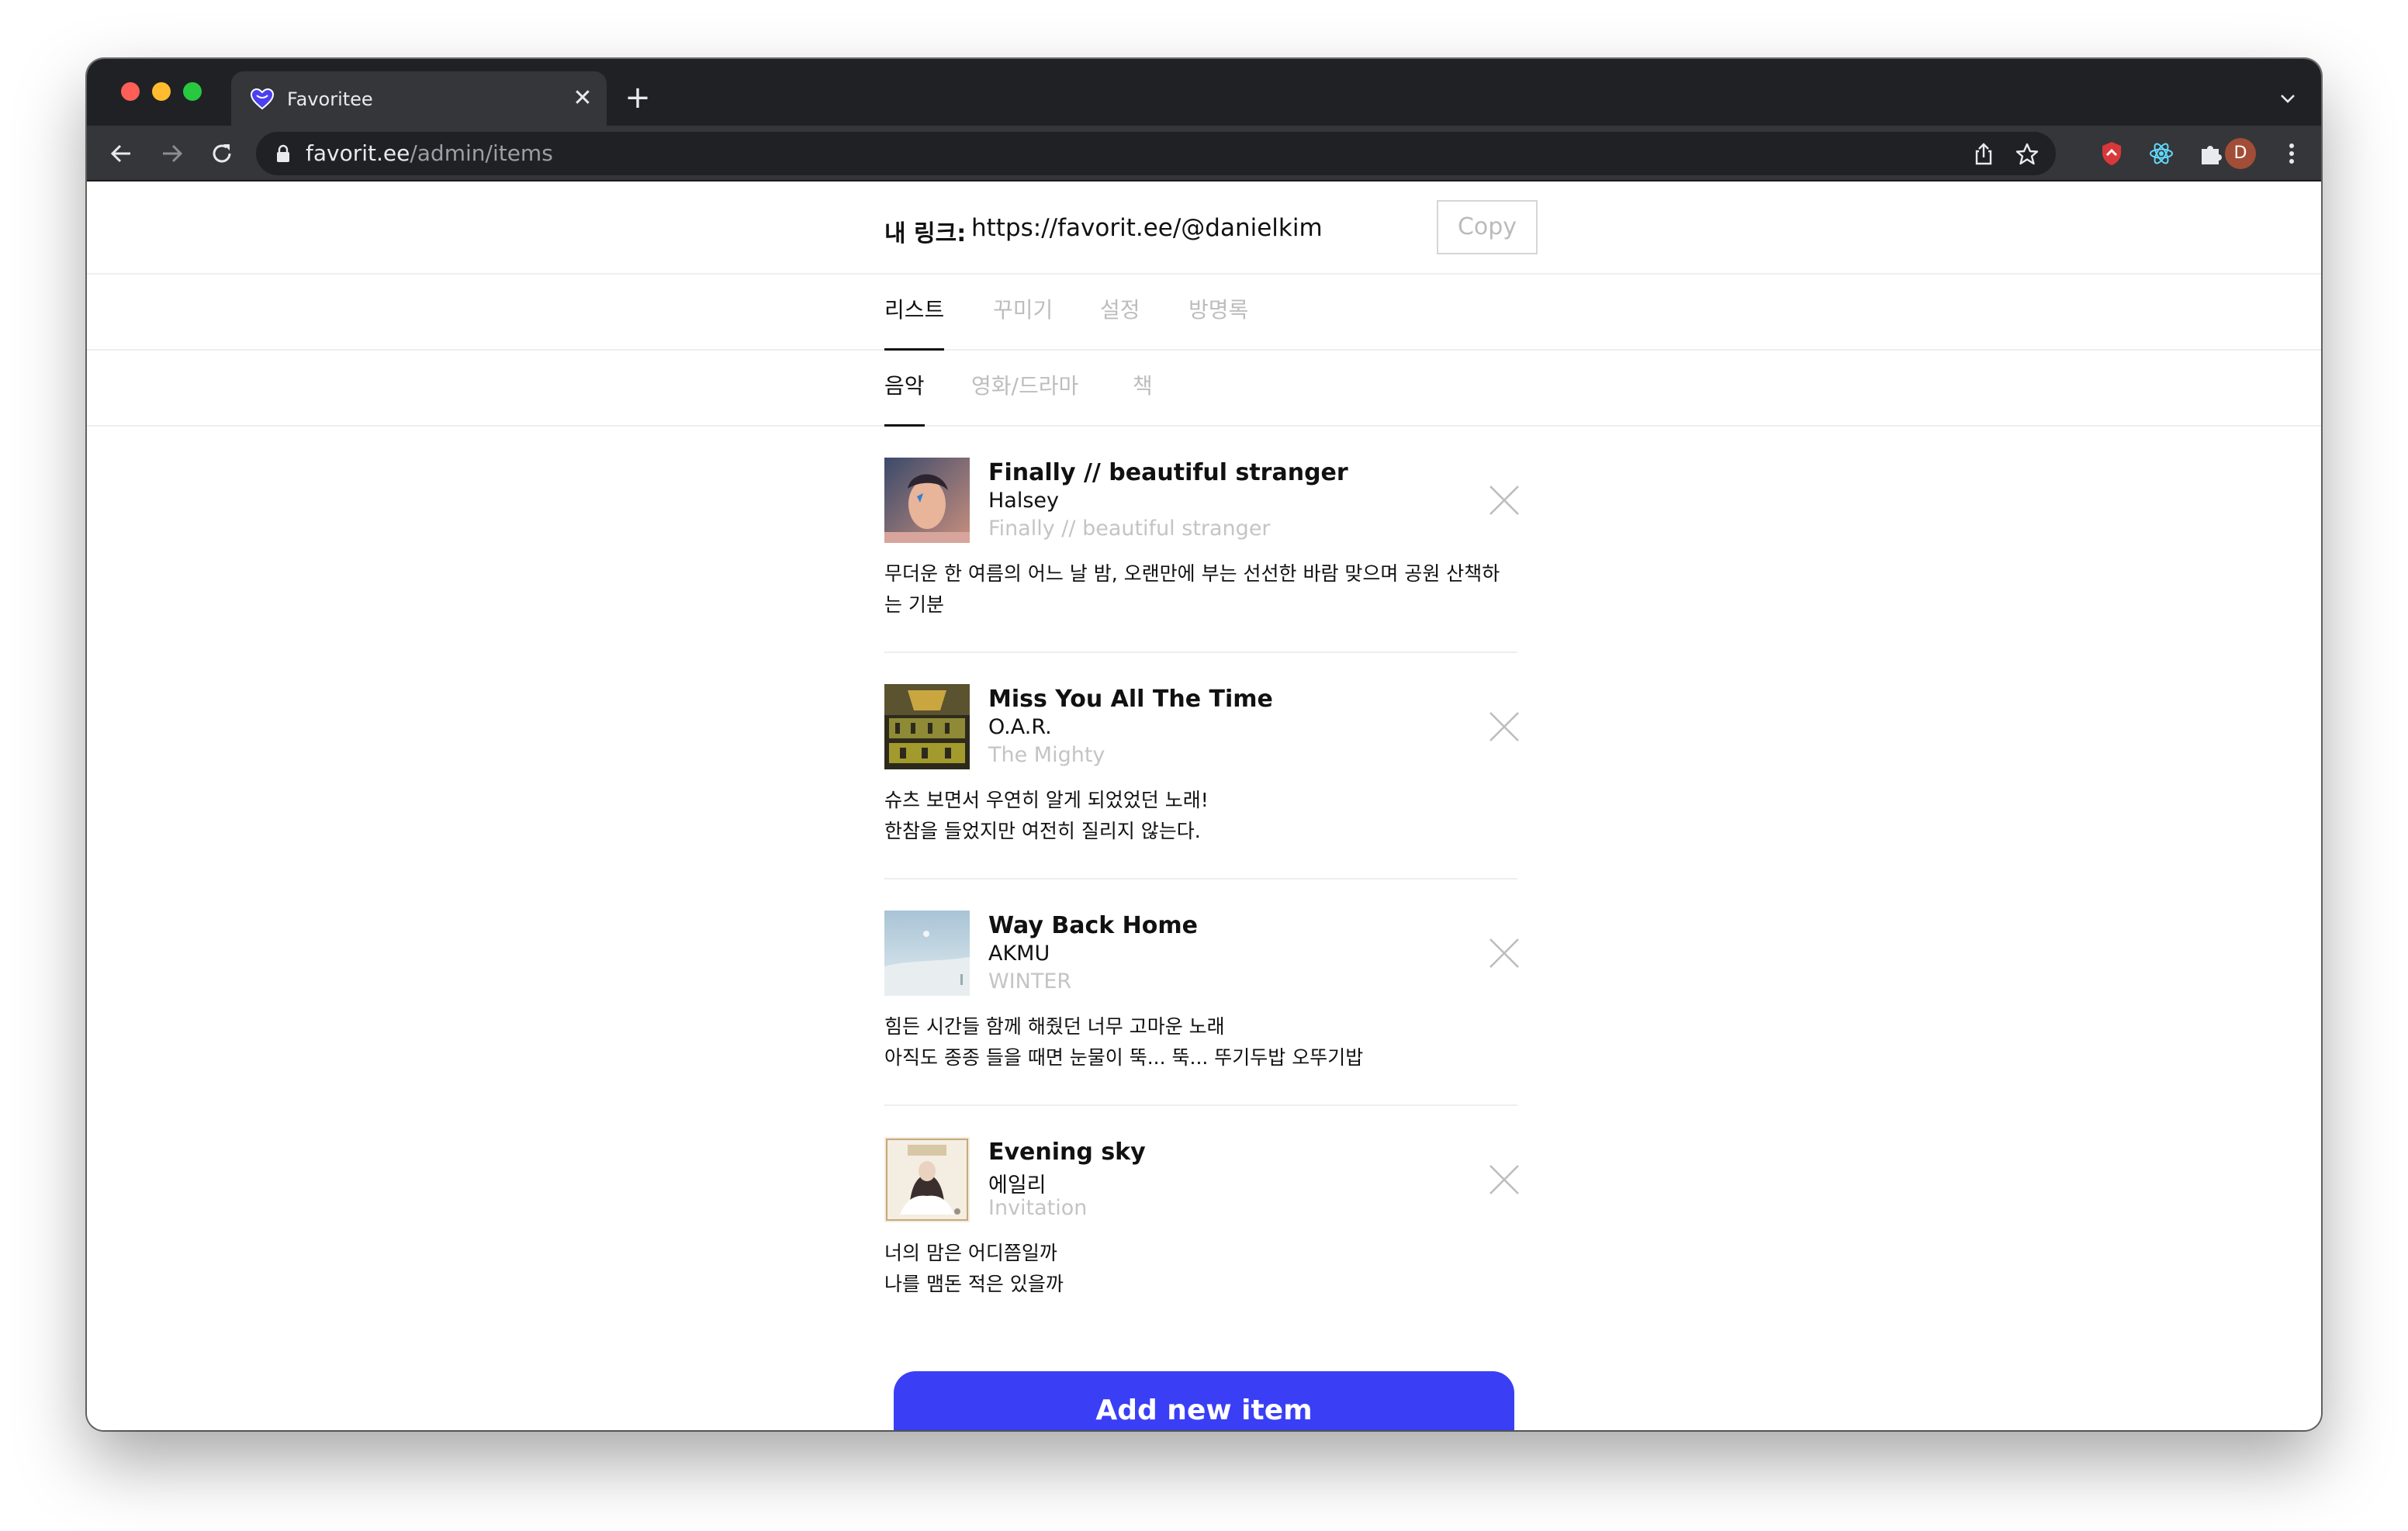 This screenshot has height=1531, width=2408. Describe the element at coordinates (330, 99) in the screenshot. I see `tab-title: Favoritee` at that location.